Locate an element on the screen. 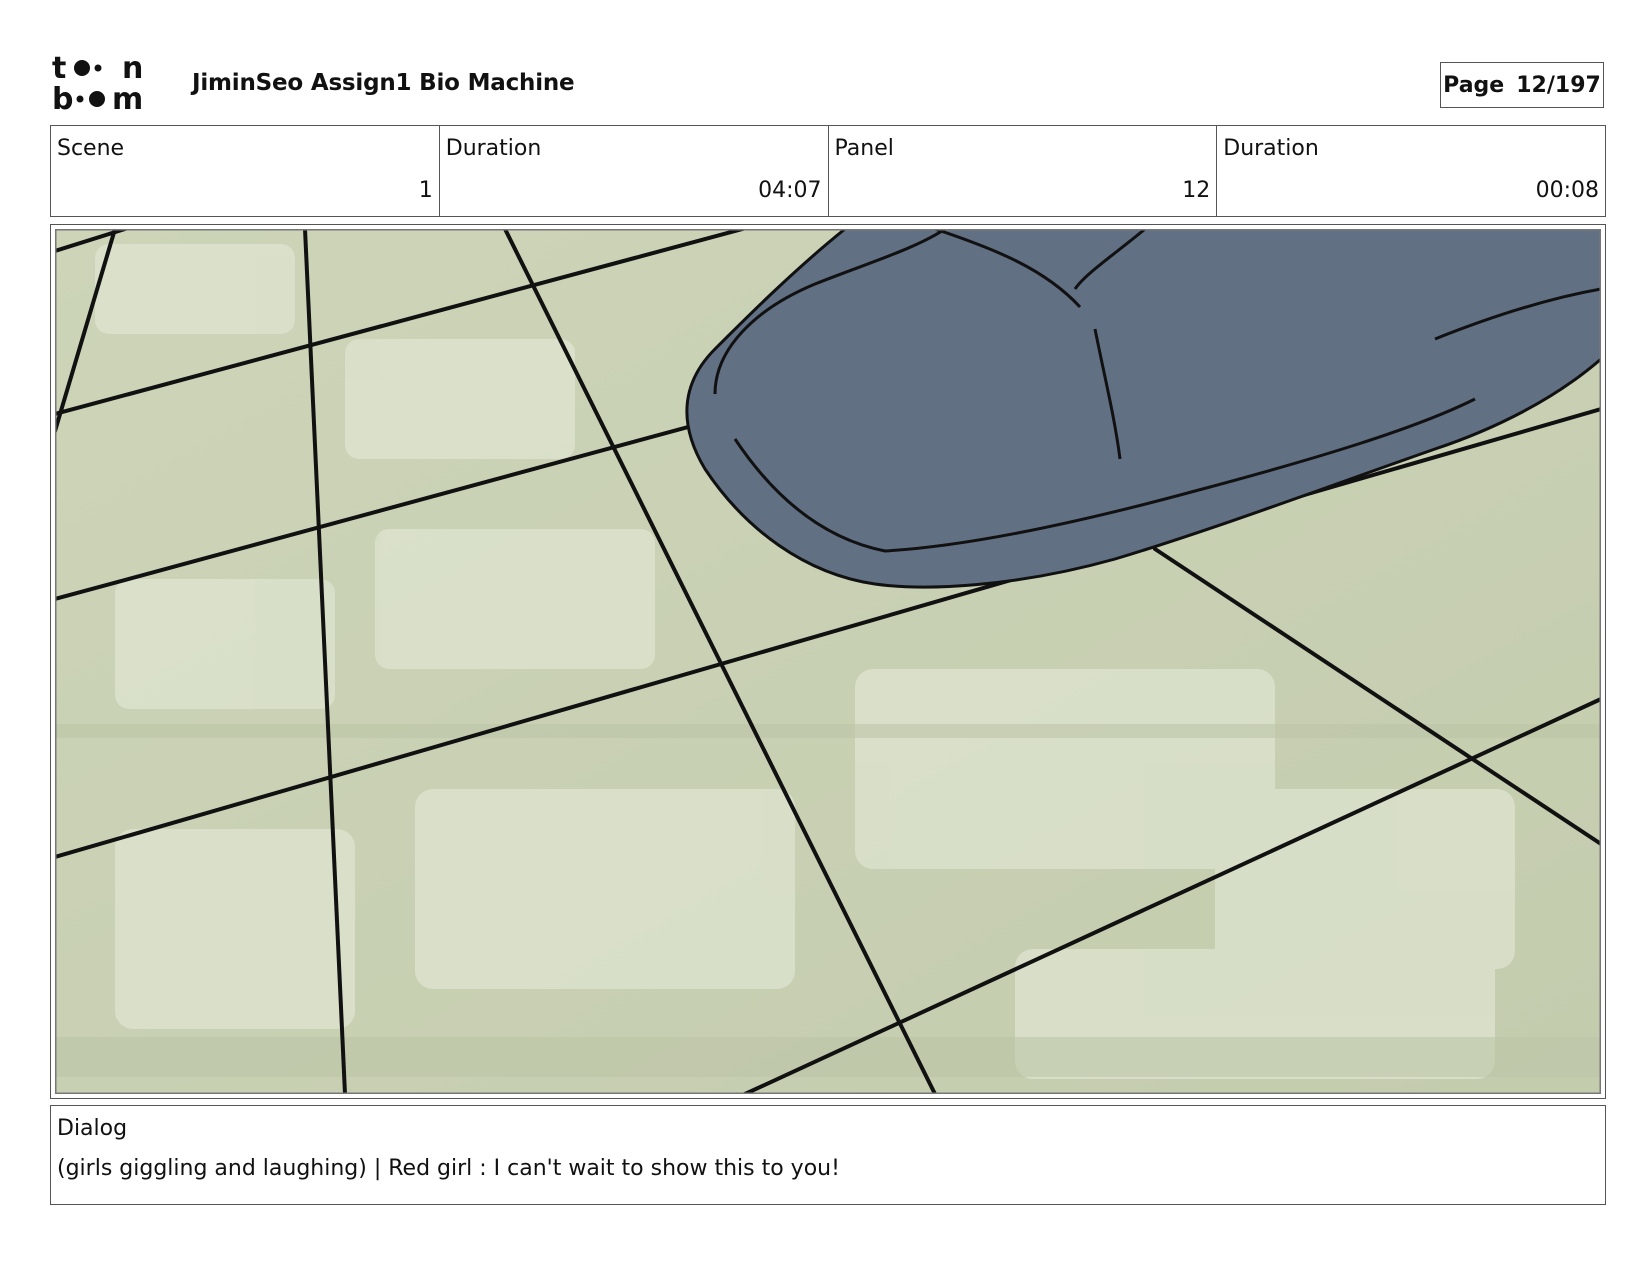  panel-duration-cell: Duration 00:08 is located at coordinates (1411, 171).